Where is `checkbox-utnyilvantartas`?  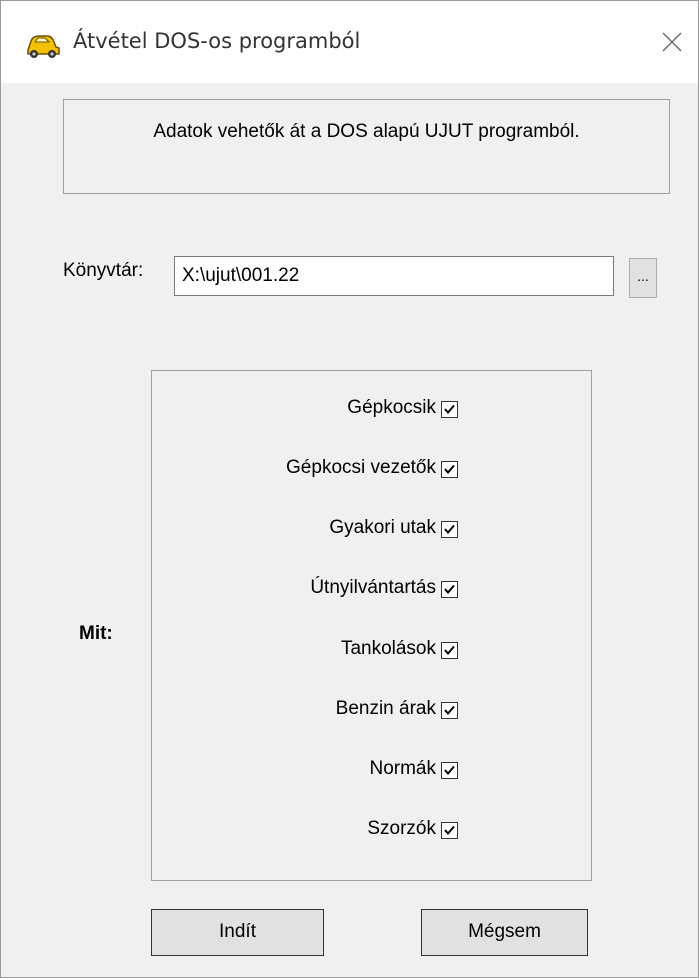
checkbox-utnyilvantartas is located at coordinates (449, 589).